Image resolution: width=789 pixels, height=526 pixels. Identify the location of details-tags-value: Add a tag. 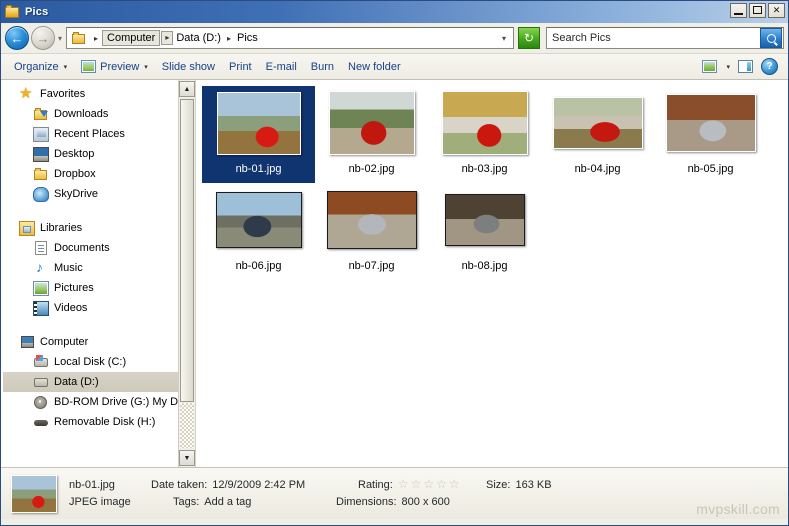
(227, 502).